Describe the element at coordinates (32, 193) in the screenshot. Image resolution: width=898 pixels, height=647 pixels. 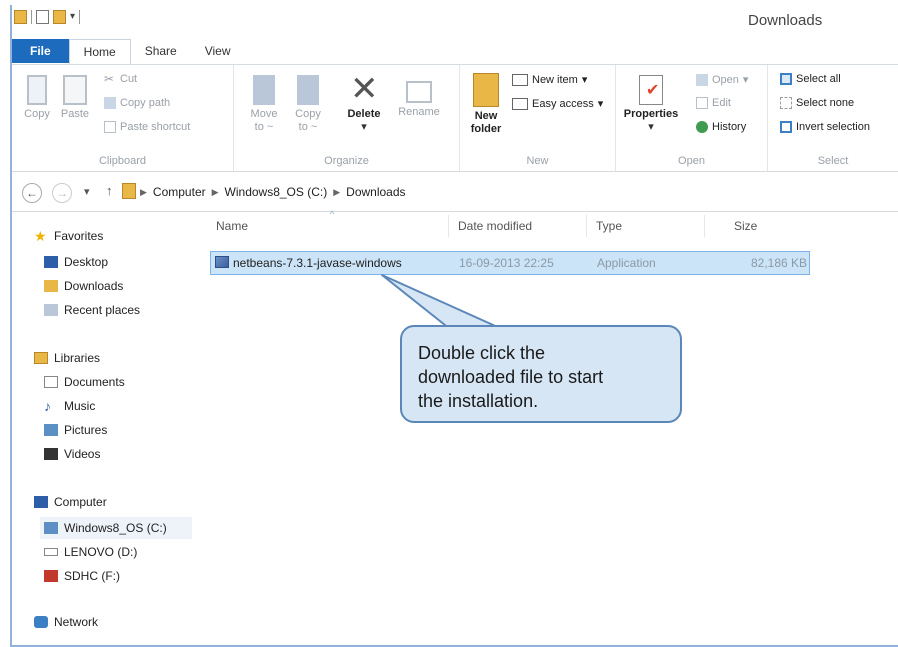
I see `back-button: ←` at that location.